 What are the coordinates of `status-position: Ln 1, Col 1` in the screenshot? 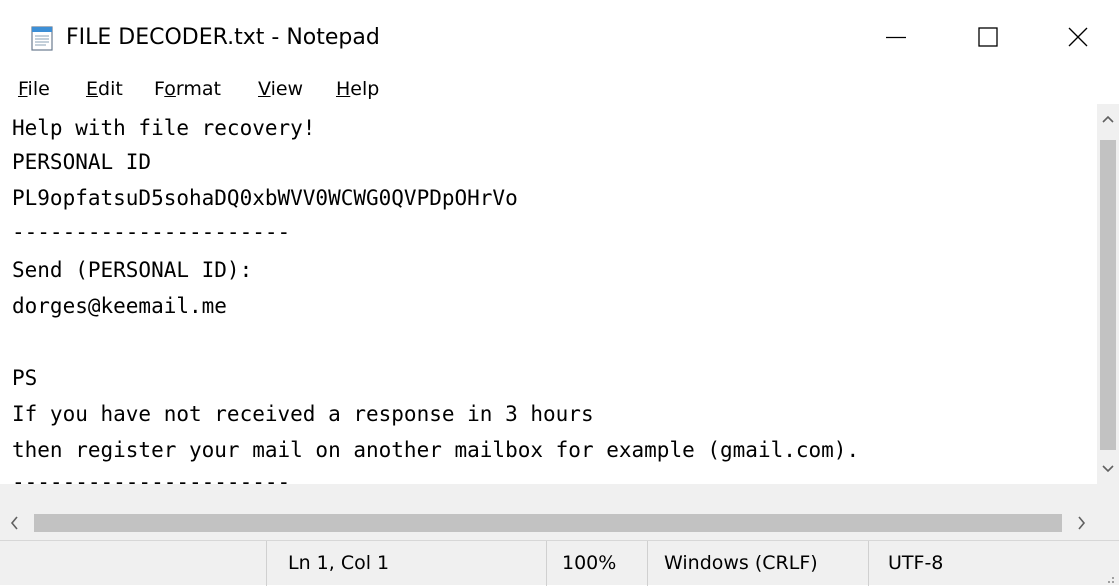 It's located at (339, 563).